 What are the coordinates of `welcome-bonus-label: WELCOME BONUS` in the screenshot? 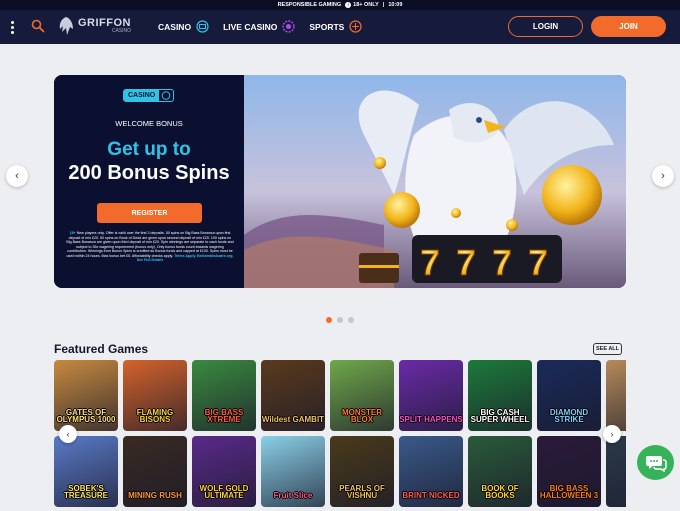 It's located at (149, 123).